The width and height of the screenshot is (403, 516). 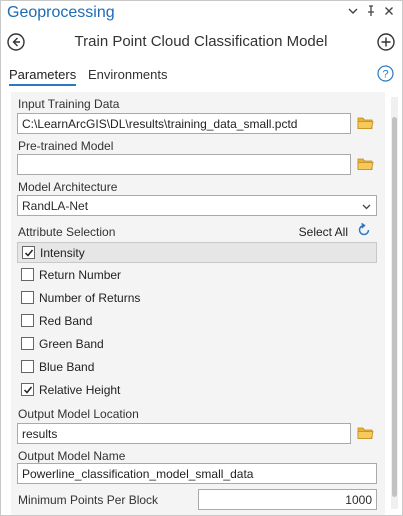 I want to click on output-model-name-label: Output Model Name, so click(x=72, y=456).